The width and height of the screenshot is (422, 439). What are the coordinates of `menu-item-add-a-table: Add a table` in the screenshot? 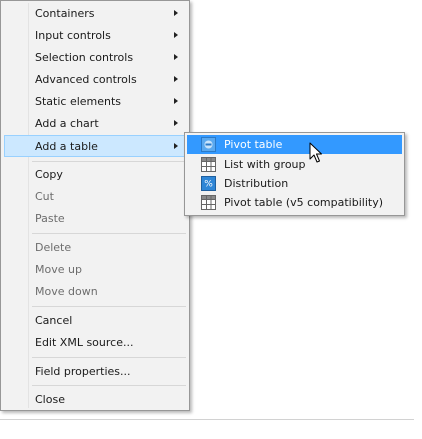 It's located at (95, 146).